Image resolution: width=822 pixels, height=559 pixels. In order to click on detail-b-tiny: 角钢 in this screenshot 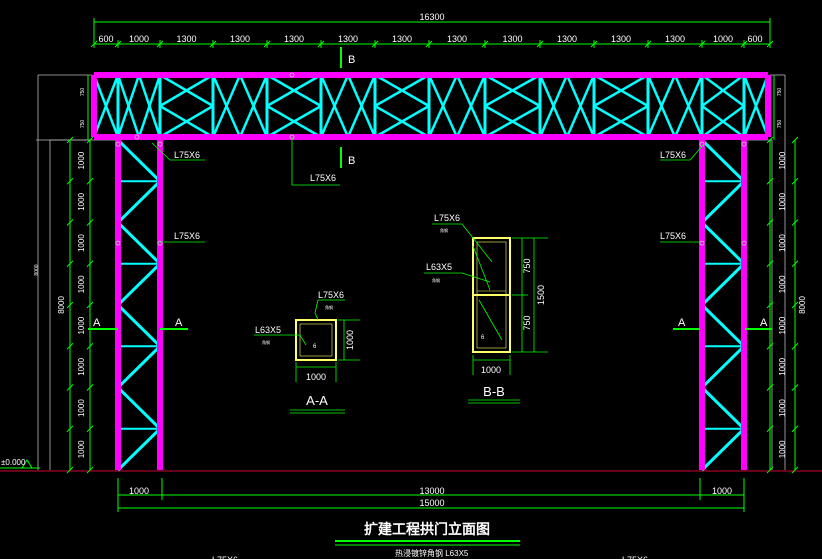, I will do `click(444, 230)`.